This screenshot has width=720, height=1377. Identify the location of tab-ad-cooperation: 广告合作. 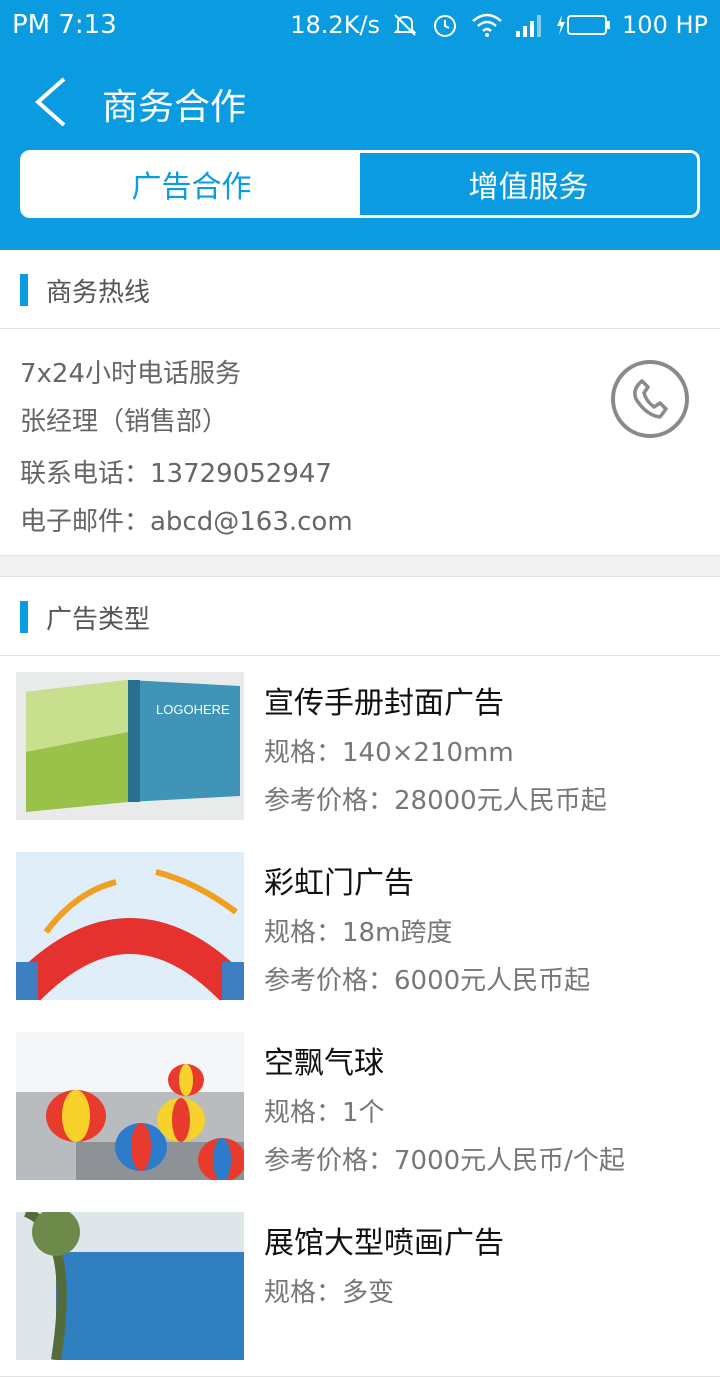
(191, 184).